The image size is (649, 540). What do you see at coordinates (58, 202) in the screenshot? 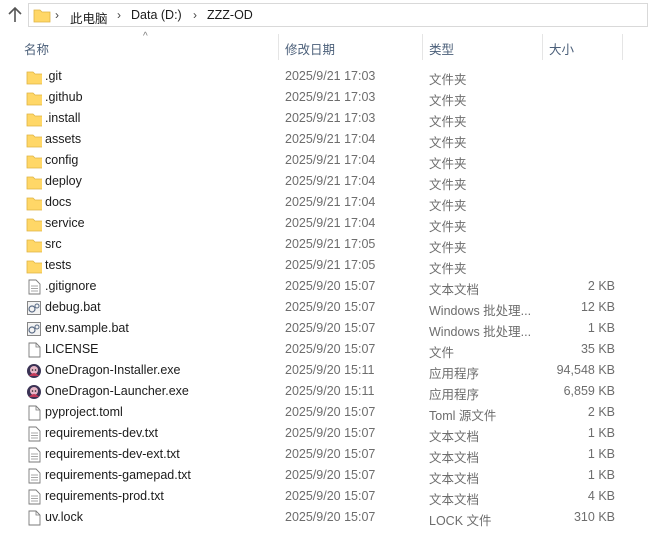
I see `file-name: docs` at bounding box center [58, 202].